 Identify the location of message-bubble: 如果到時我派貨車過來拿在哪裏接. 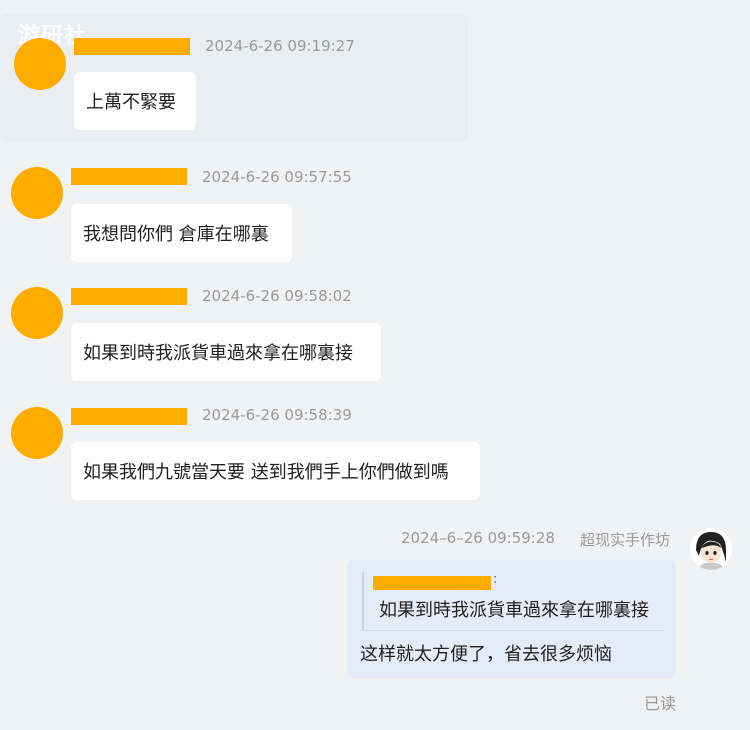
(226, 352).